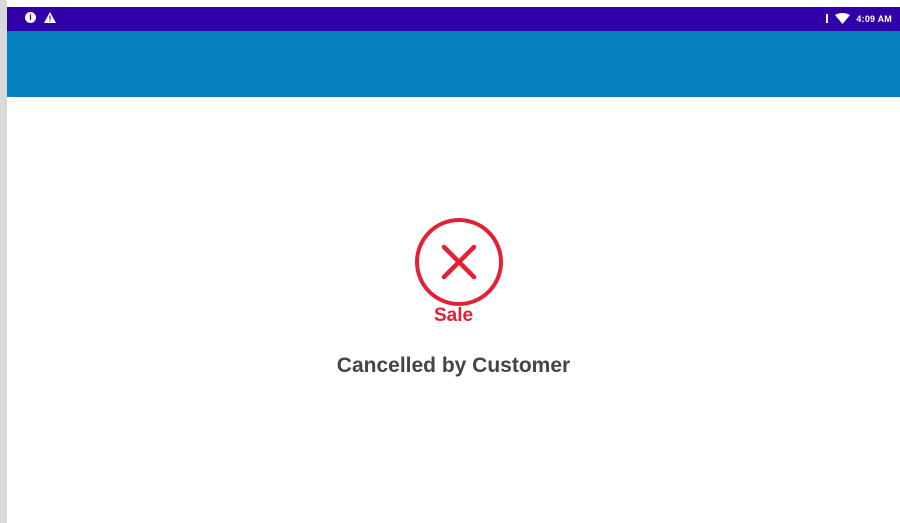 The height and width of the screenshot is (523, 900). I want to click on wifi-icon, so click(843, 18).